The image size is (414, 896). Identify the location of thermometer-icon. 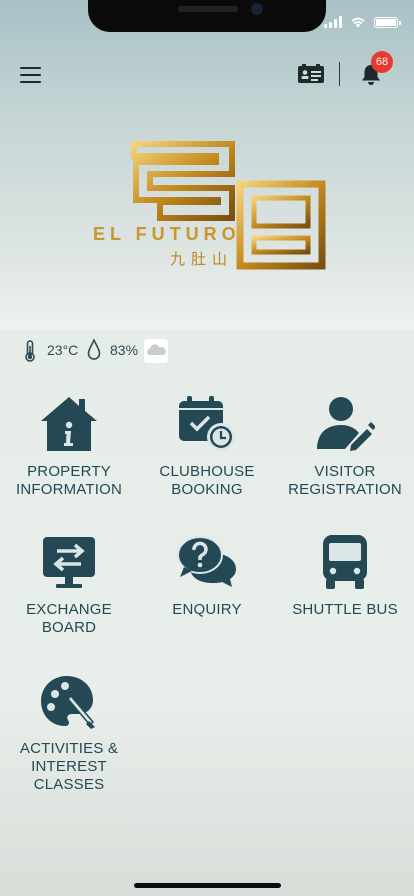
(30, 351).